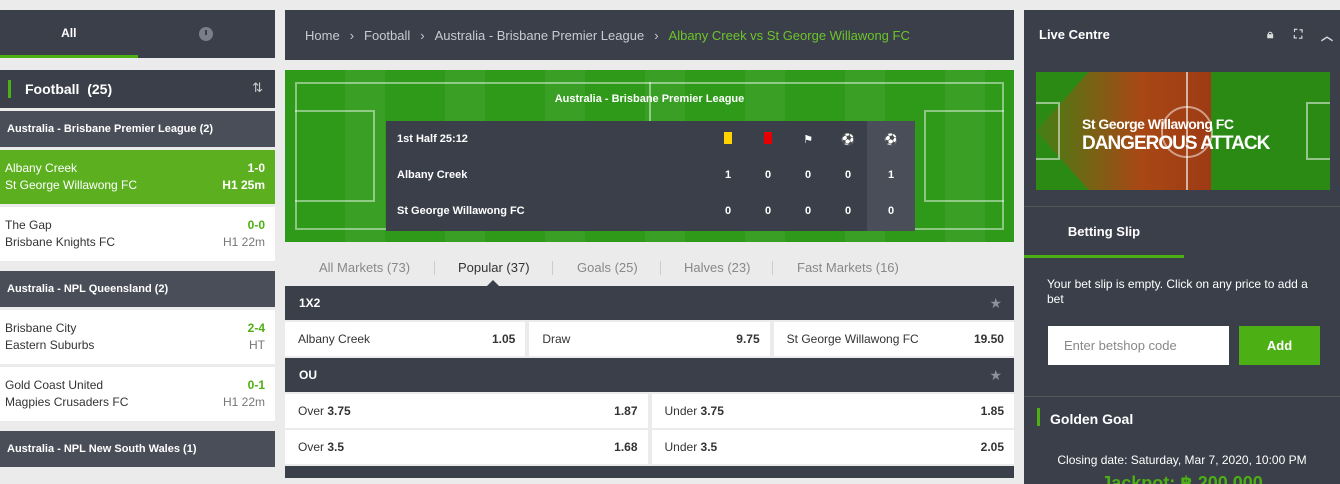 This screenshot has width=1340, height=484. Describe the element at coordinates (1158, 124) in the screenshot. I see `attacking-team: St George Willawong FC` at that location.